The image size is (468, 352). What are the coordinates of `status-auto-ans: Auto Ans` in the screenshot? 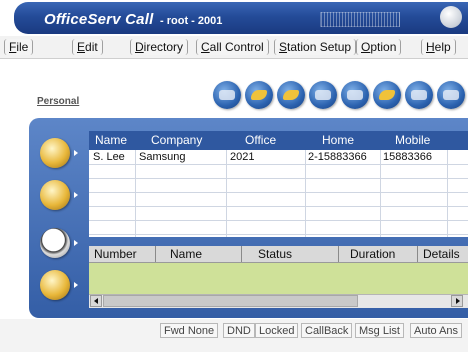 It's located at (436, 330).